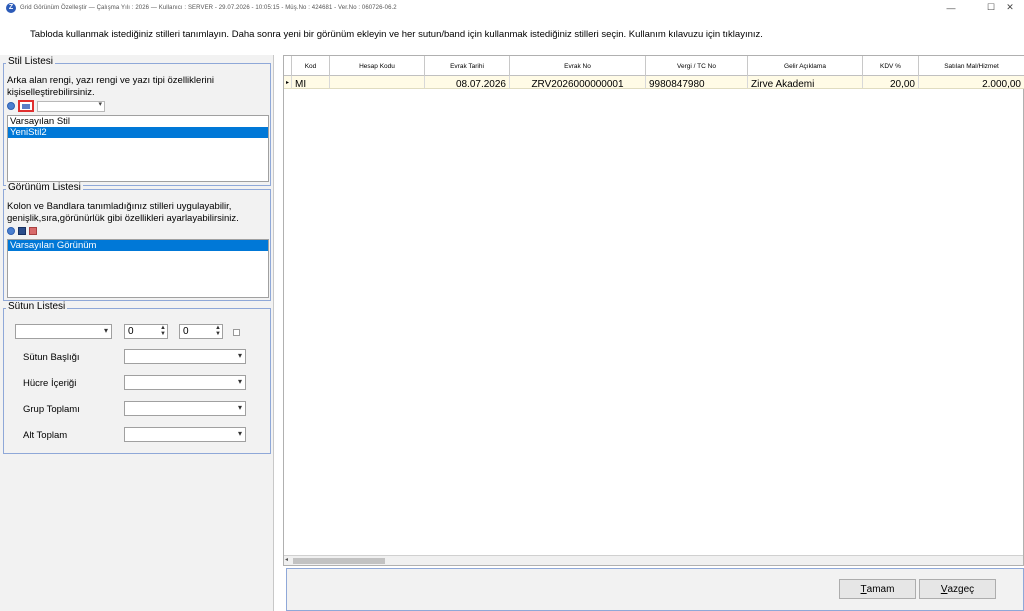 This screenshot has height=611, width=1024. Describe the element at coordinates (655, 589) in the screenshot. I see `button-bar: Tamam Vazgeç` at that location.